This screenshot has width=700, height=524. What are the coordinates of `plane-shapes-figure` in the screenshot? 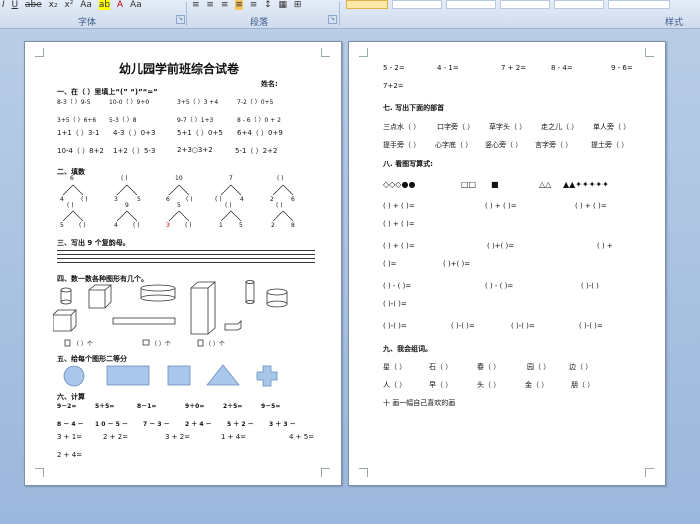 It's located at (170, 375).